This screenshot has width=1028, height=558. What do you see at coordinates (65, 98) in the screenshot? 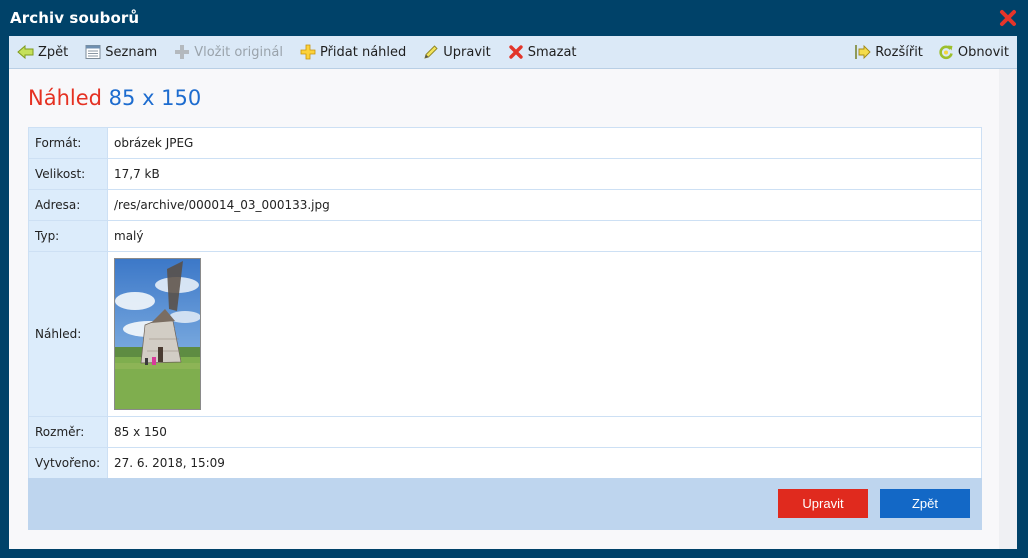
I see `page-title-label: Náhled` at bounding box center [65, 98].